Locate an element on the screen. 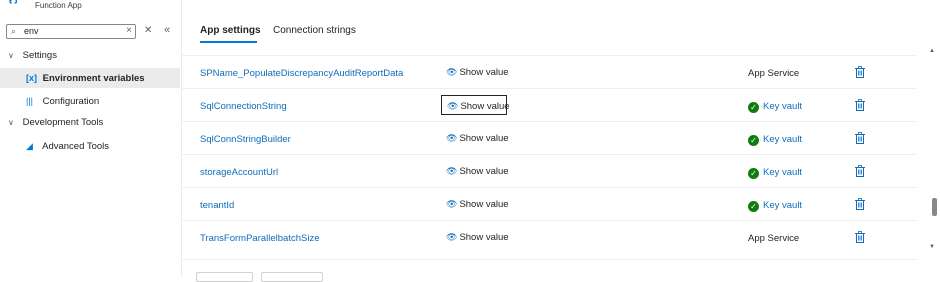 This screenshot has height=282, width=940. sidebar-item-advanced-tools: ◢ Advanced Tools is located at coordinates (67, 146).